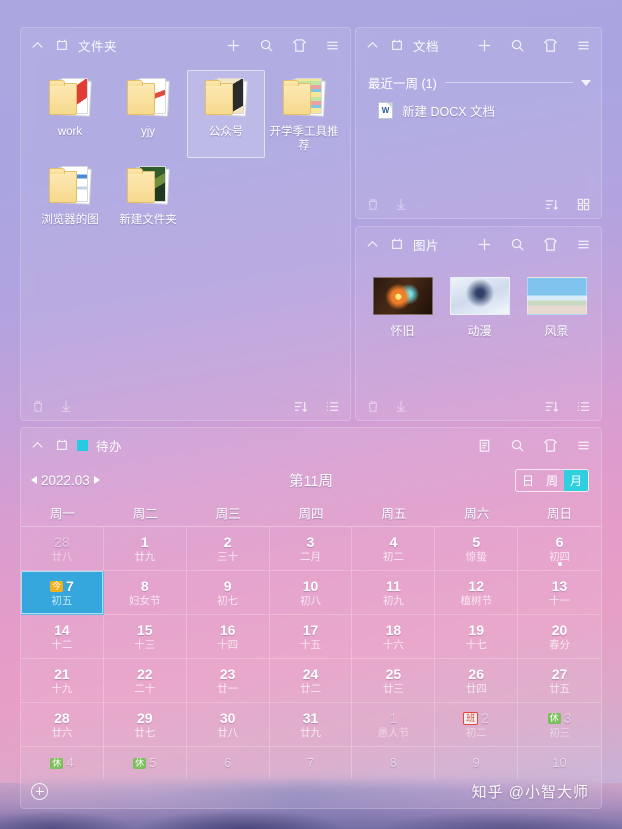  I want to click on calendar-day: 8 妇女节, so click(145, 593).